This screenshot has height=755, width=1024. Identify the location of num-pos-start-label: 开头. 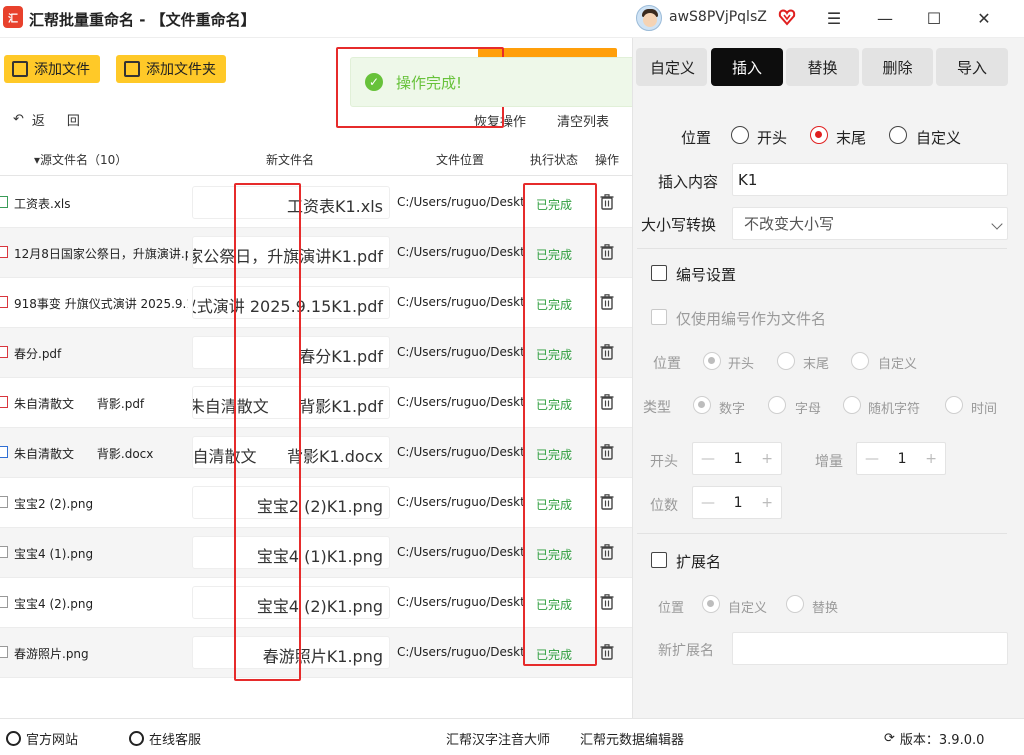
(741, 362).